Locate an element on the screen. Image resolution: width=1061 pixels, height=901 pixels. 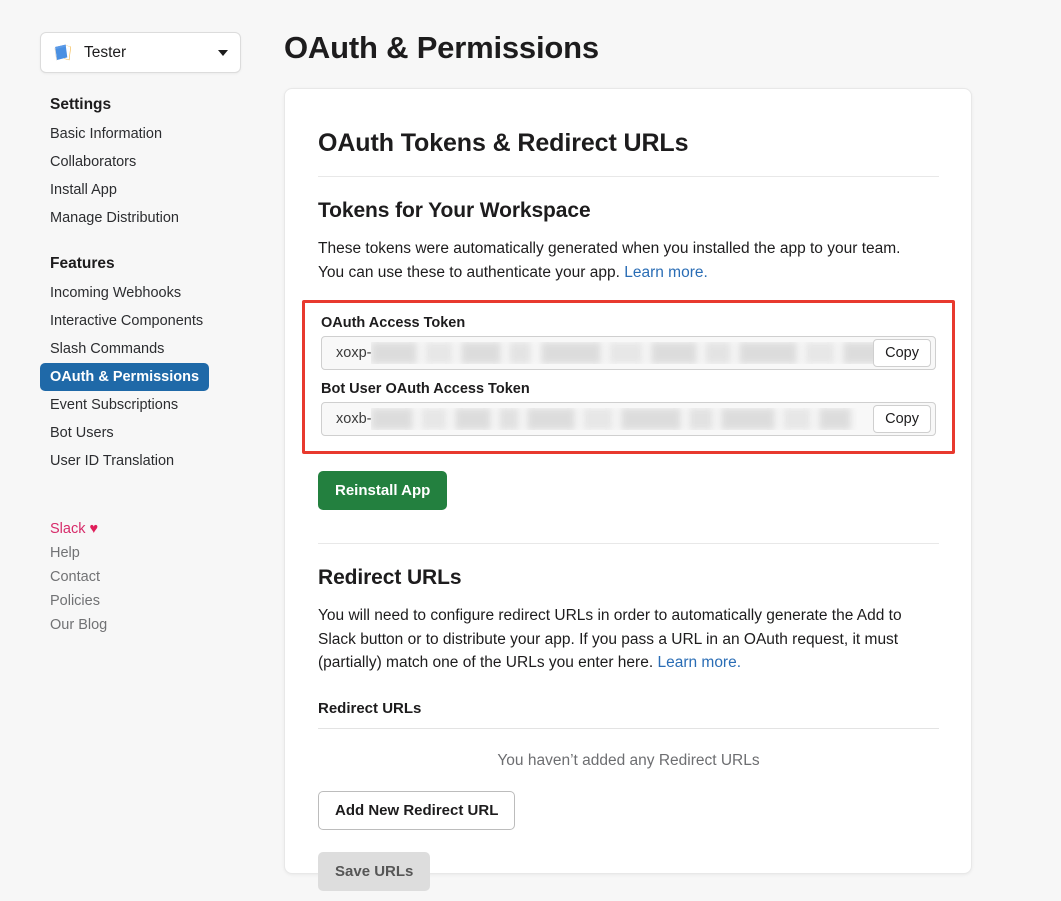
sidebar-item-manage-distribution: Manage Distribution is located at coordinates (162, 218).